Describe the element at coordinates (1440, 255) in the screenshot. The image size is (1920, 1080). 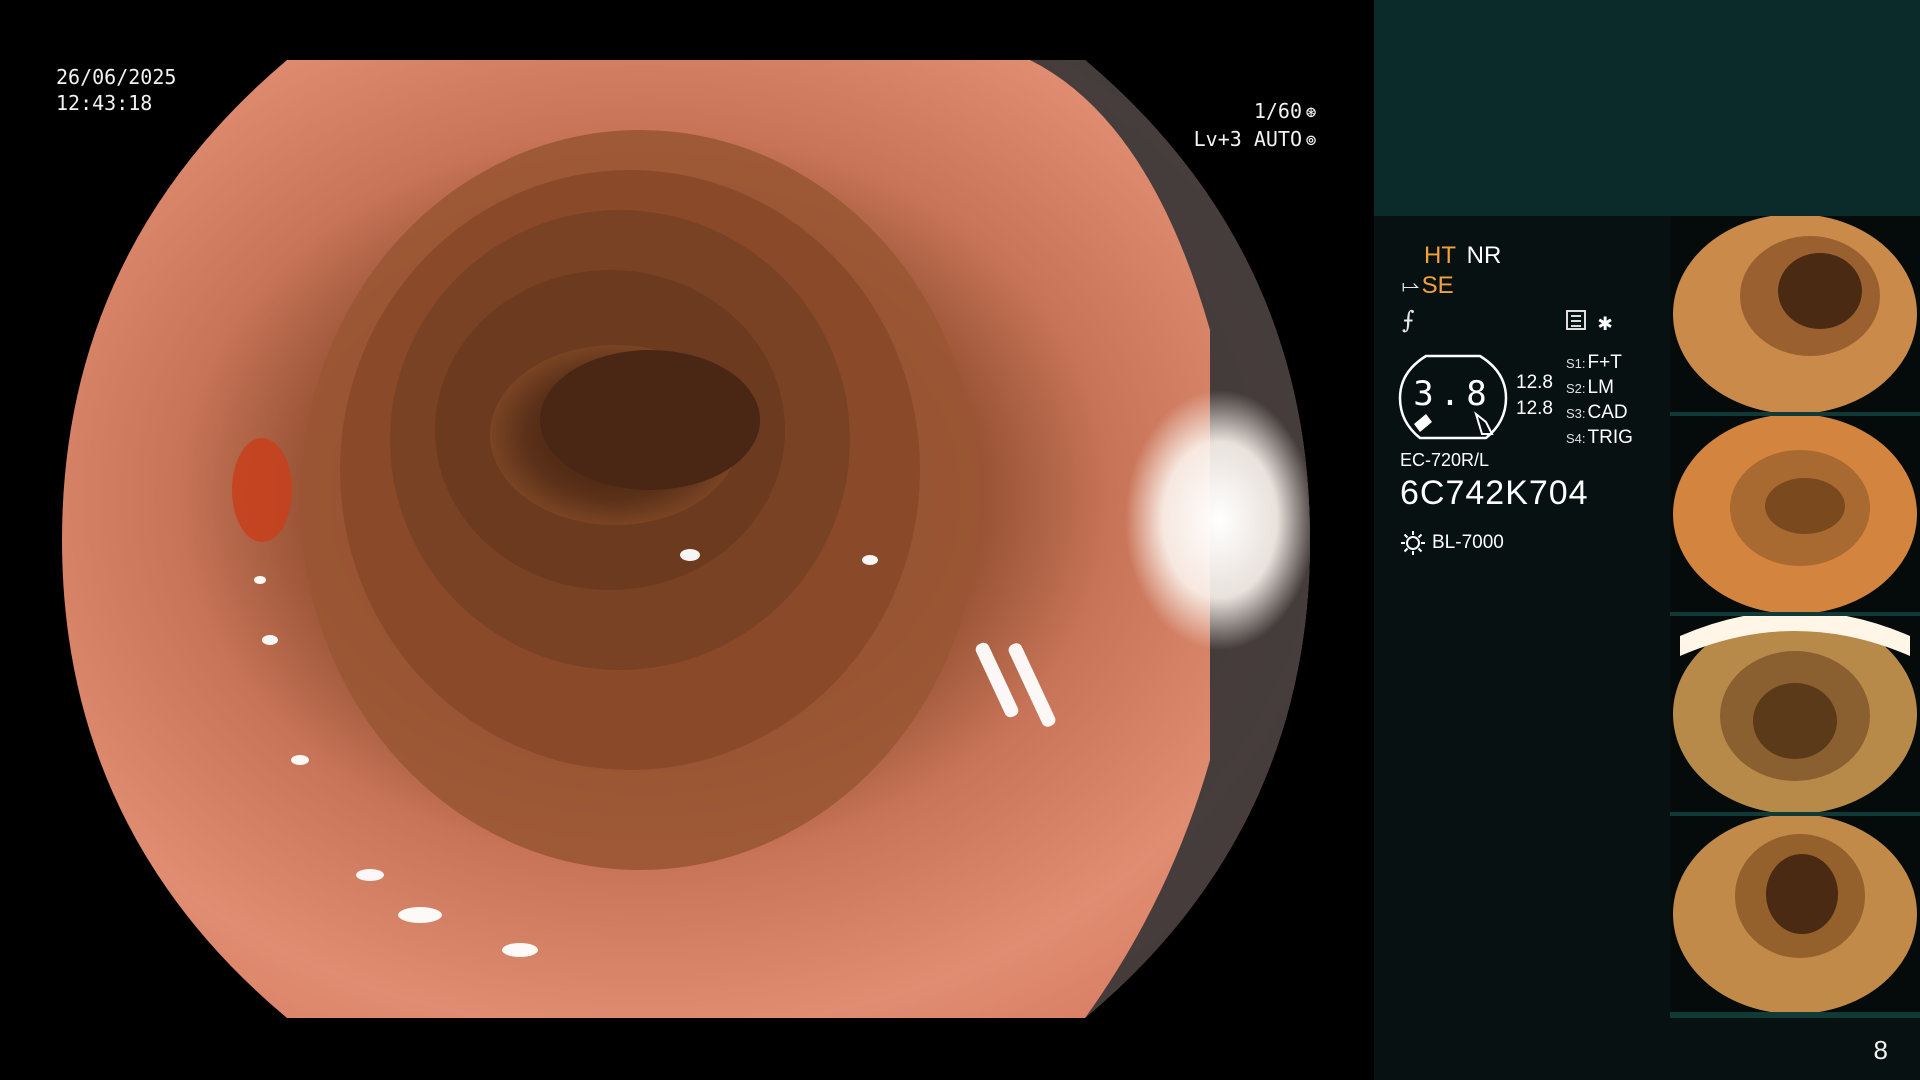
I see `mode-ht: HT` at that location.